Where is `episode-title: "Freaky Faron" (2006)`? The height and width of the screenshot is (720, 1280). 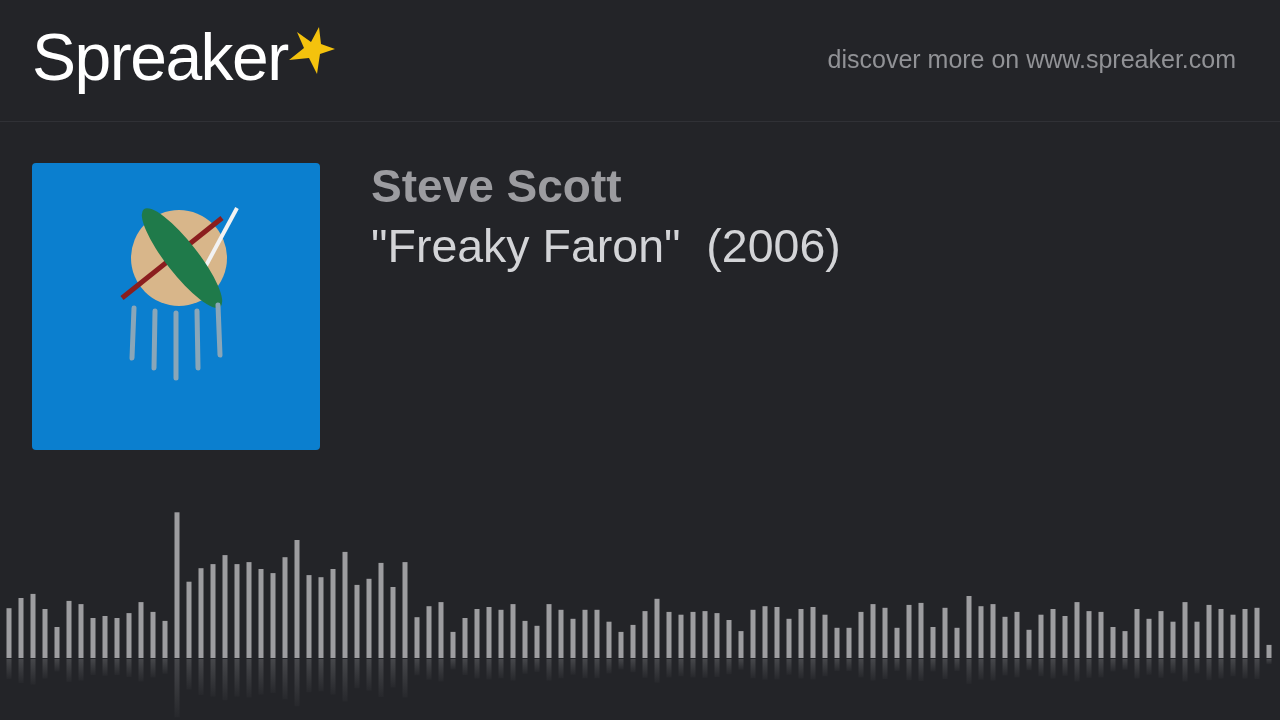 episode-title: "Freaky Faron" (2006) is located at coordinates (606, 247).